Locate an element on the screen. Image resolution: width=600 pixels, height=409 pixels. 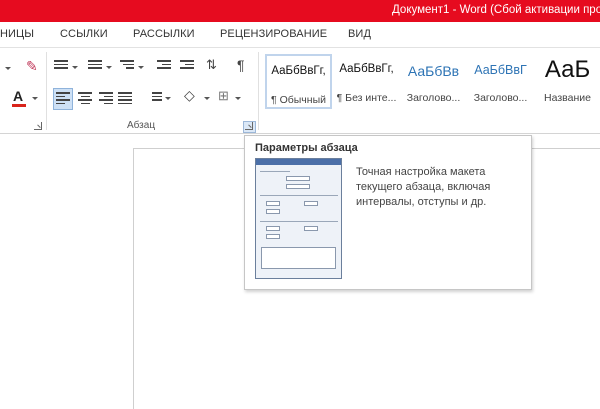
show-marks-icon: ¶ is located at coordinates (241, 65).